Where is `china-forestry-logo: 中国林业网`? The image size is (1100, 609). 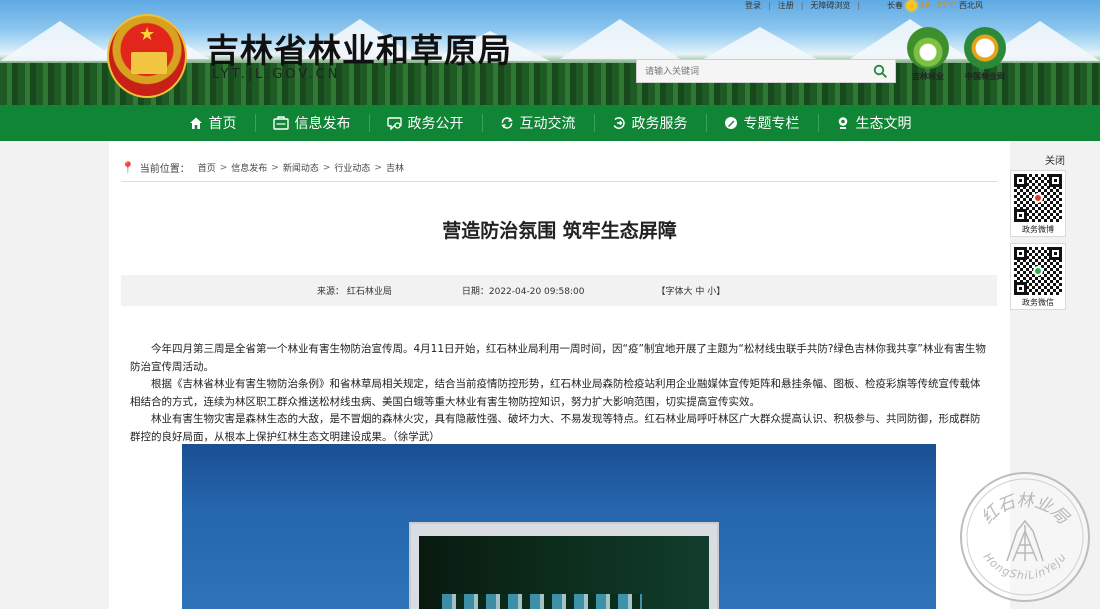
china-forestry-logo: 中国林业网 is located at coordinates (985, 54).